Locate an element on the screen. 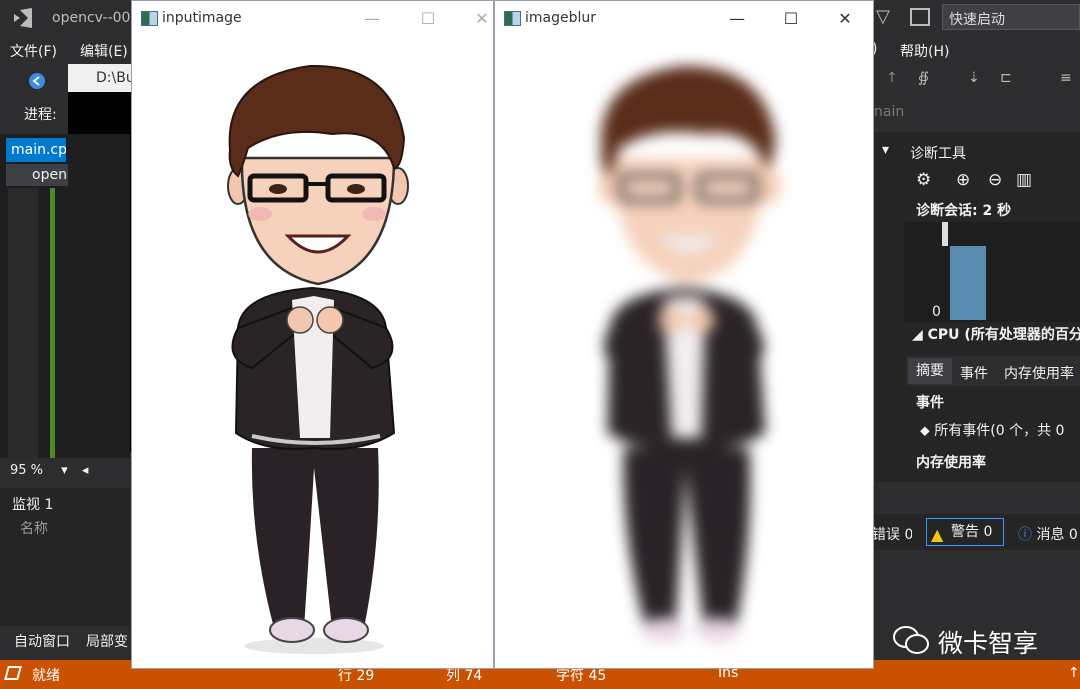  info-icon: ⓘ is located at coordinates (1025, 535).